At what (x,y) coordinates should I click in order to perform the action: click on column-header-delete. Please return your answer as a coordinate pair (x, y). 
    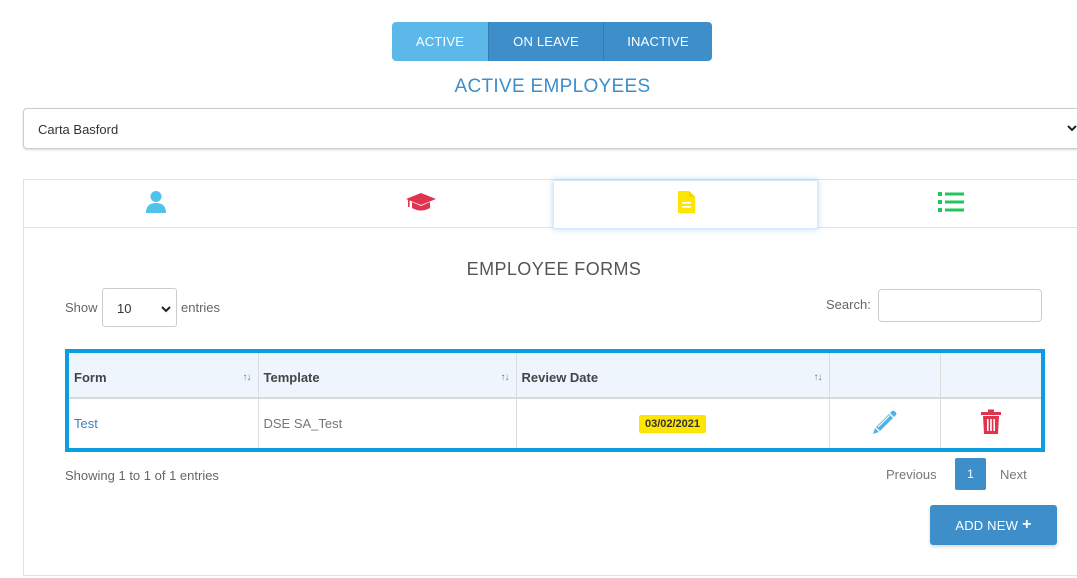
    Looking at the image, I should click on (990, 376).